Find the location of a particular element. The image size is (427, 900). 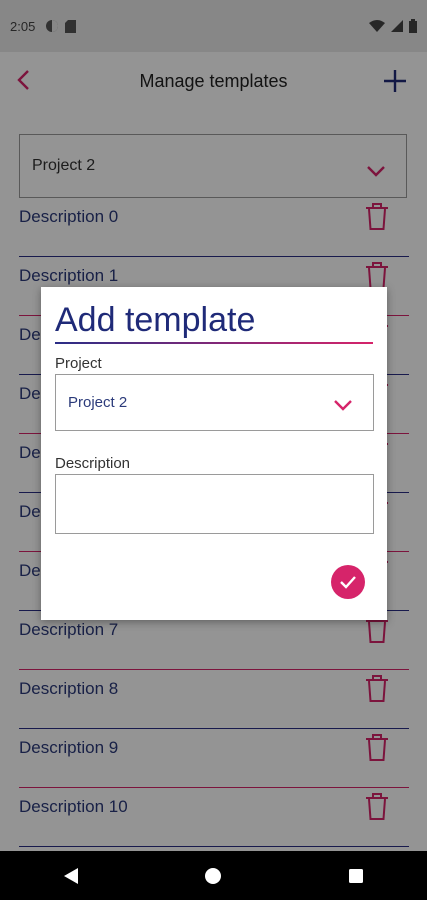

triangle-back-icon is located at coordinates (71, 875).